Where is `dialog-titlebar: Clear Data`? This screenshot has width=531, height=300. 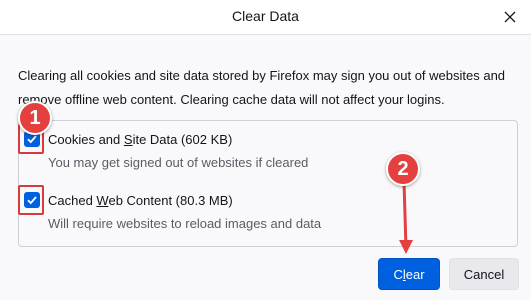
dialog-titlebar: Clear Data is located at coordinates (265, 17).